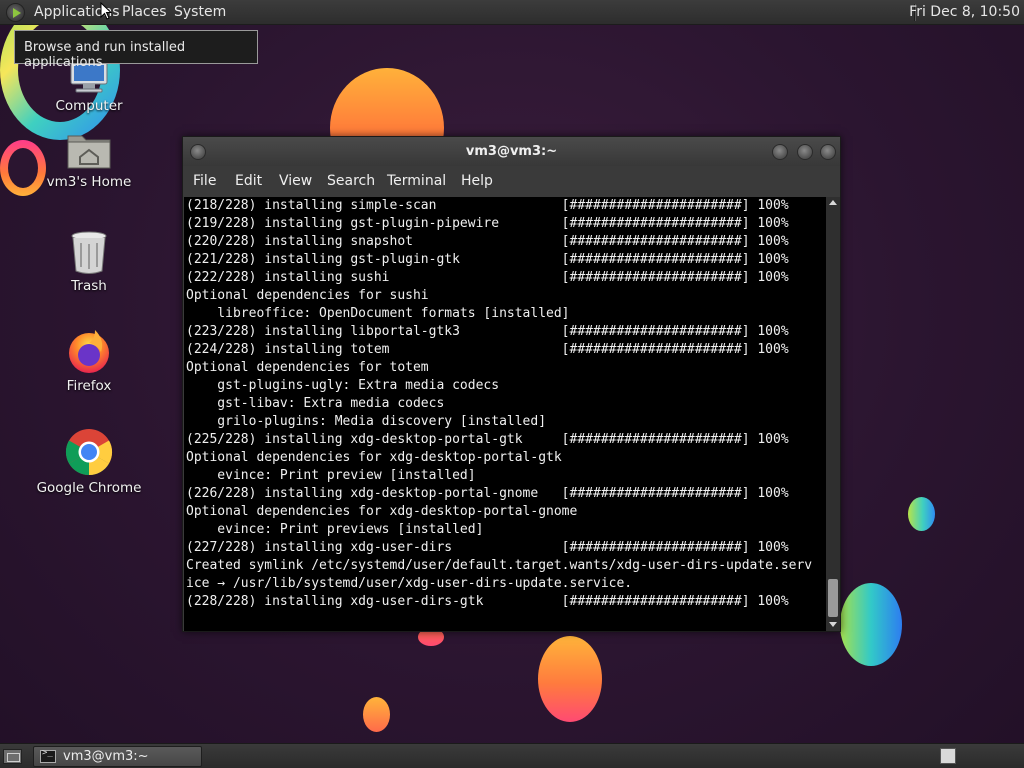 The width and height of the screenshot is (1024, 768). What do you see at coordinates (89, 252) in the screenshot?
I see `trash-icon` at bounding box center [89, 252].